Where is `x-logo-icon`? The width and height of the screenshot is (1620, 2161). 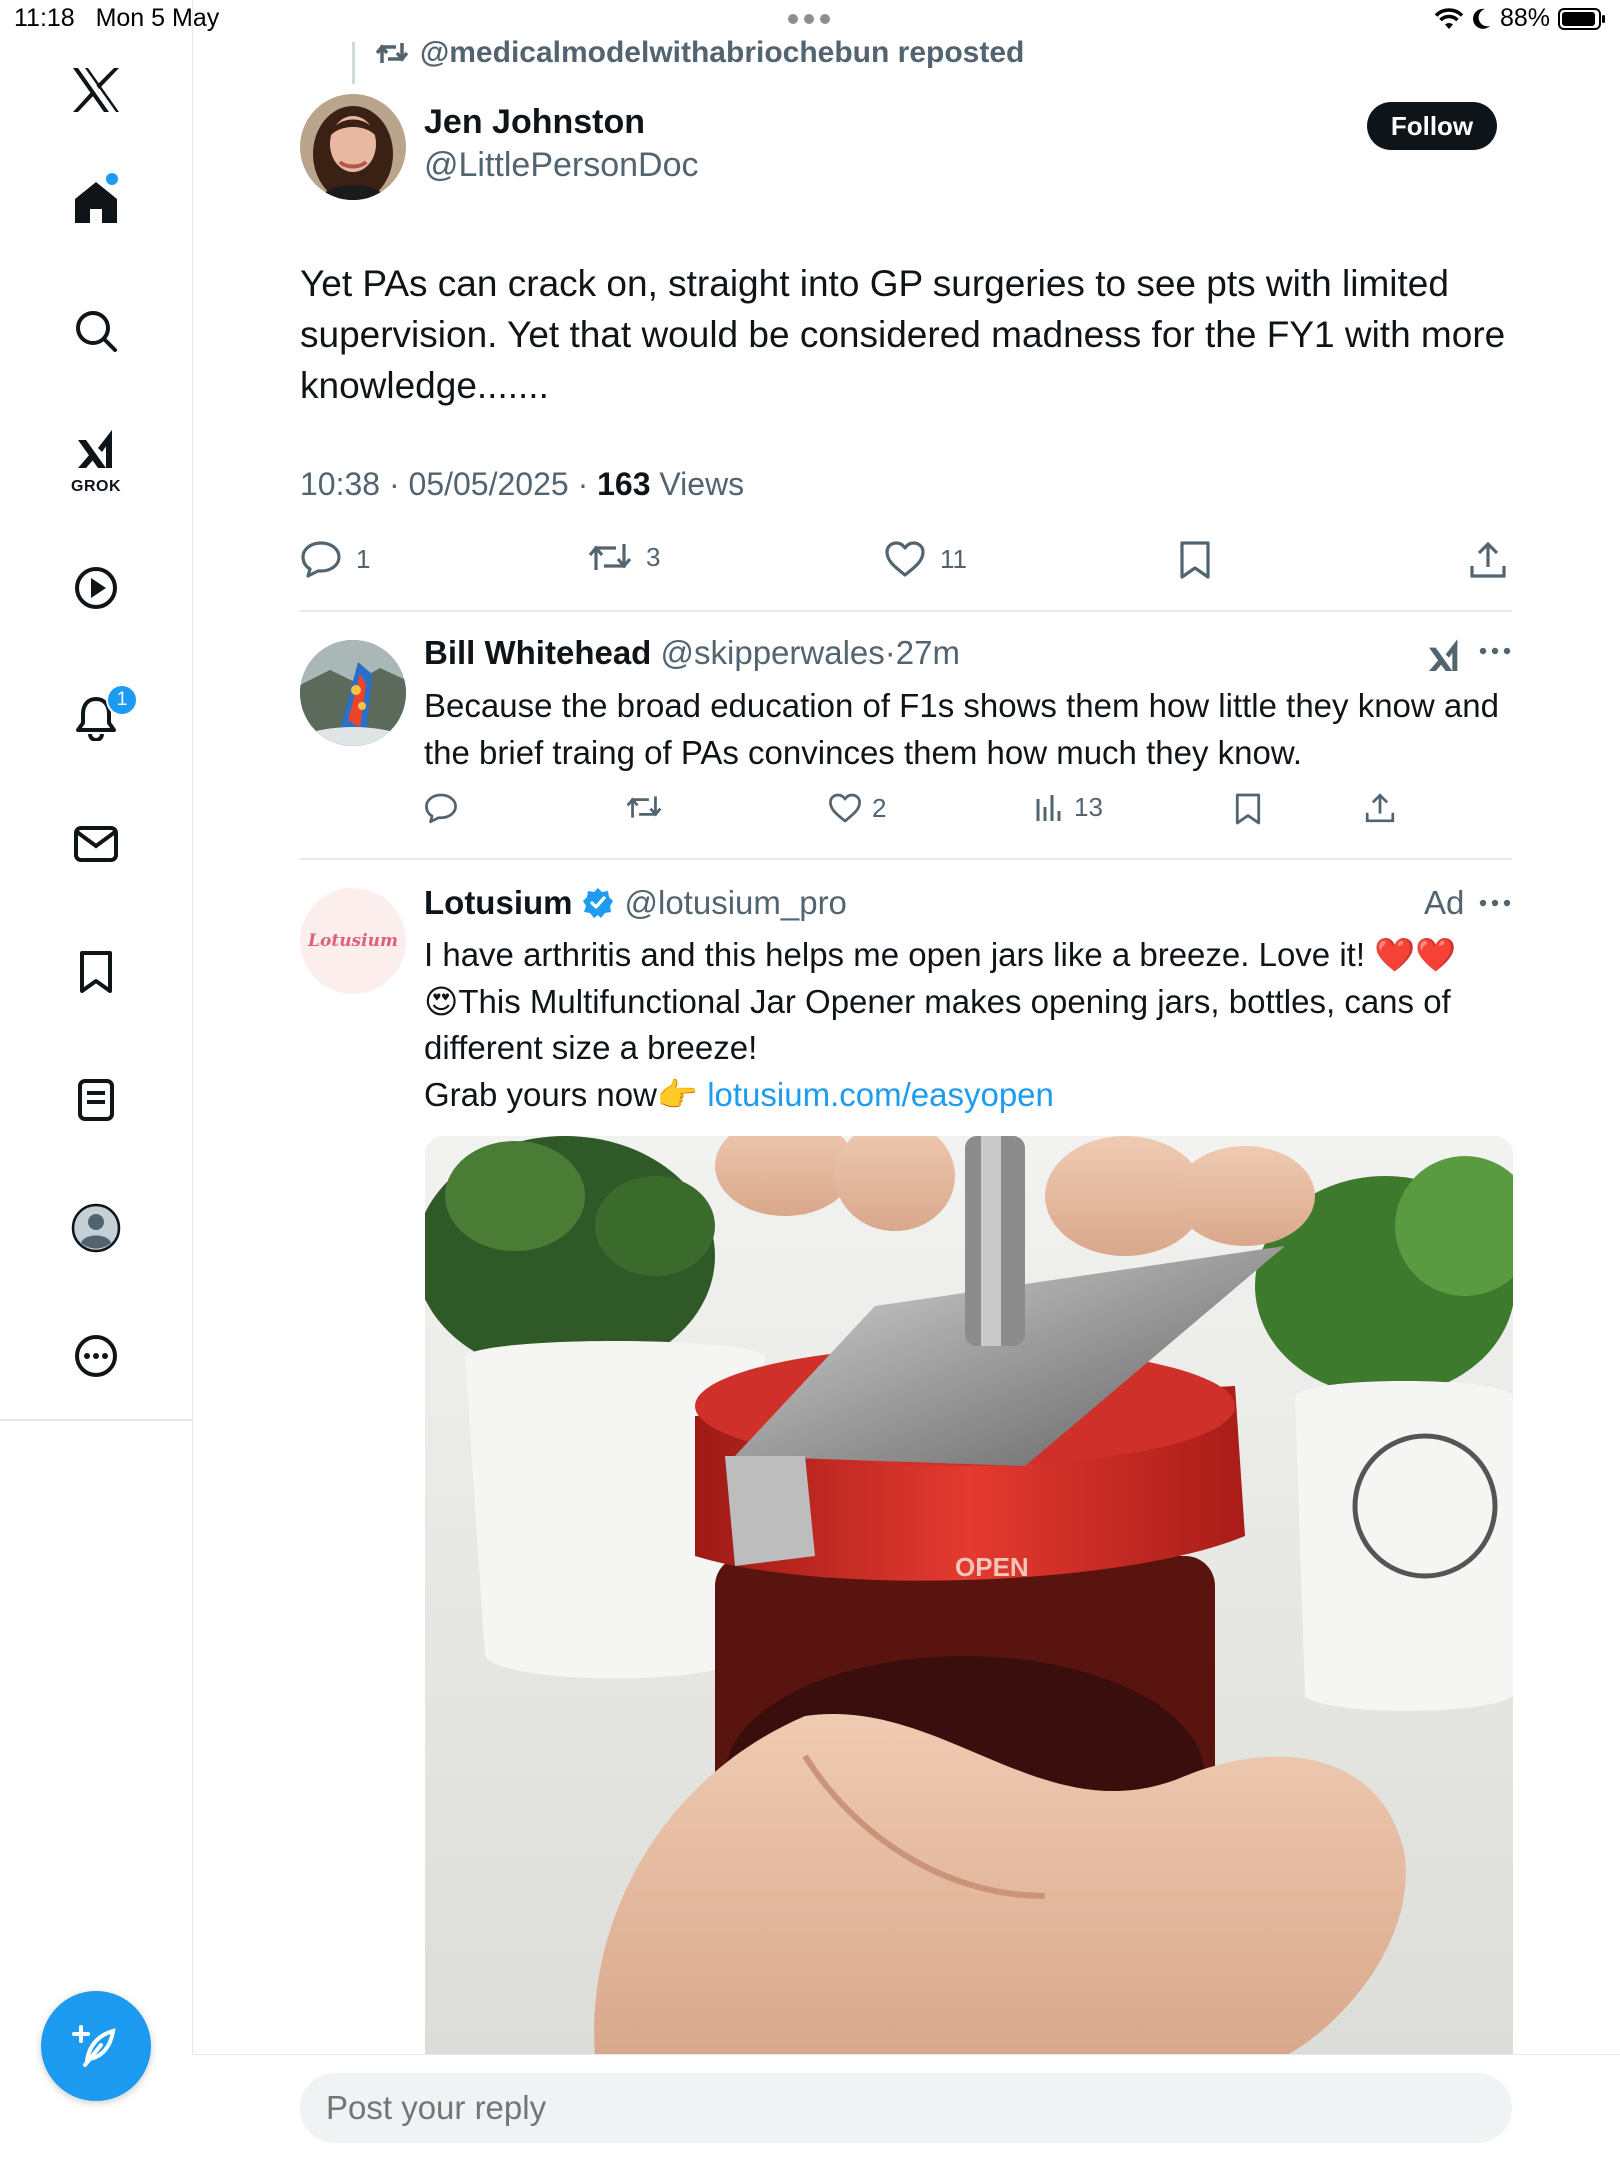
x-logo-icon is located at coordinates (96, 90).